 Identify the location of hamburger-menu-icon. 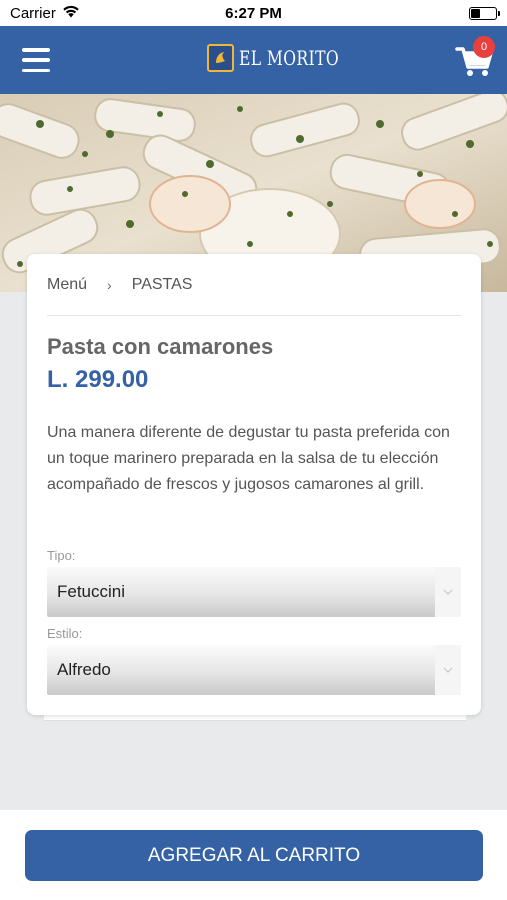
(36, 60).